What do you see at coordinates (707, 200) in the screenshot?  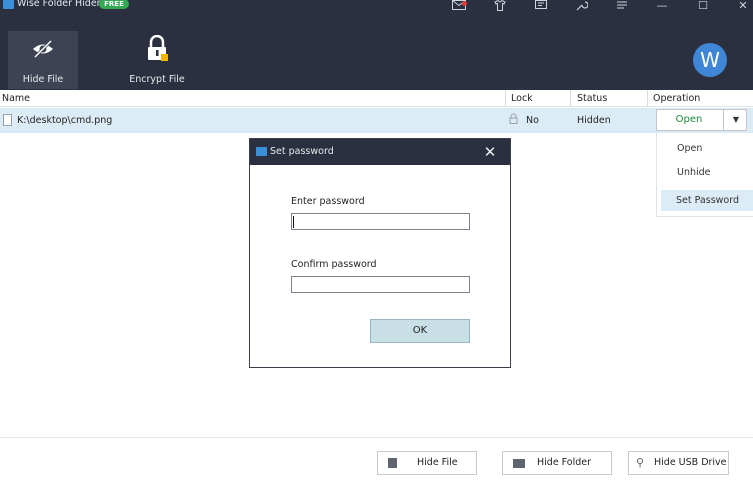 I see `menu-item-set-password: Set Password` at bounding box center [707, 200].